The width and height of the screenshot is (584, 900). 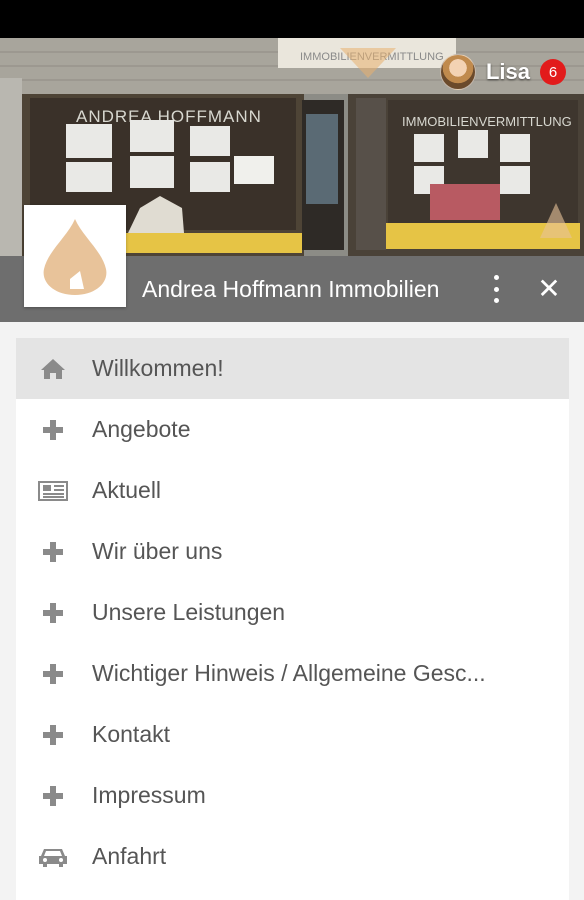 I want to click on more-options-icon, so click(x=496, y=289).